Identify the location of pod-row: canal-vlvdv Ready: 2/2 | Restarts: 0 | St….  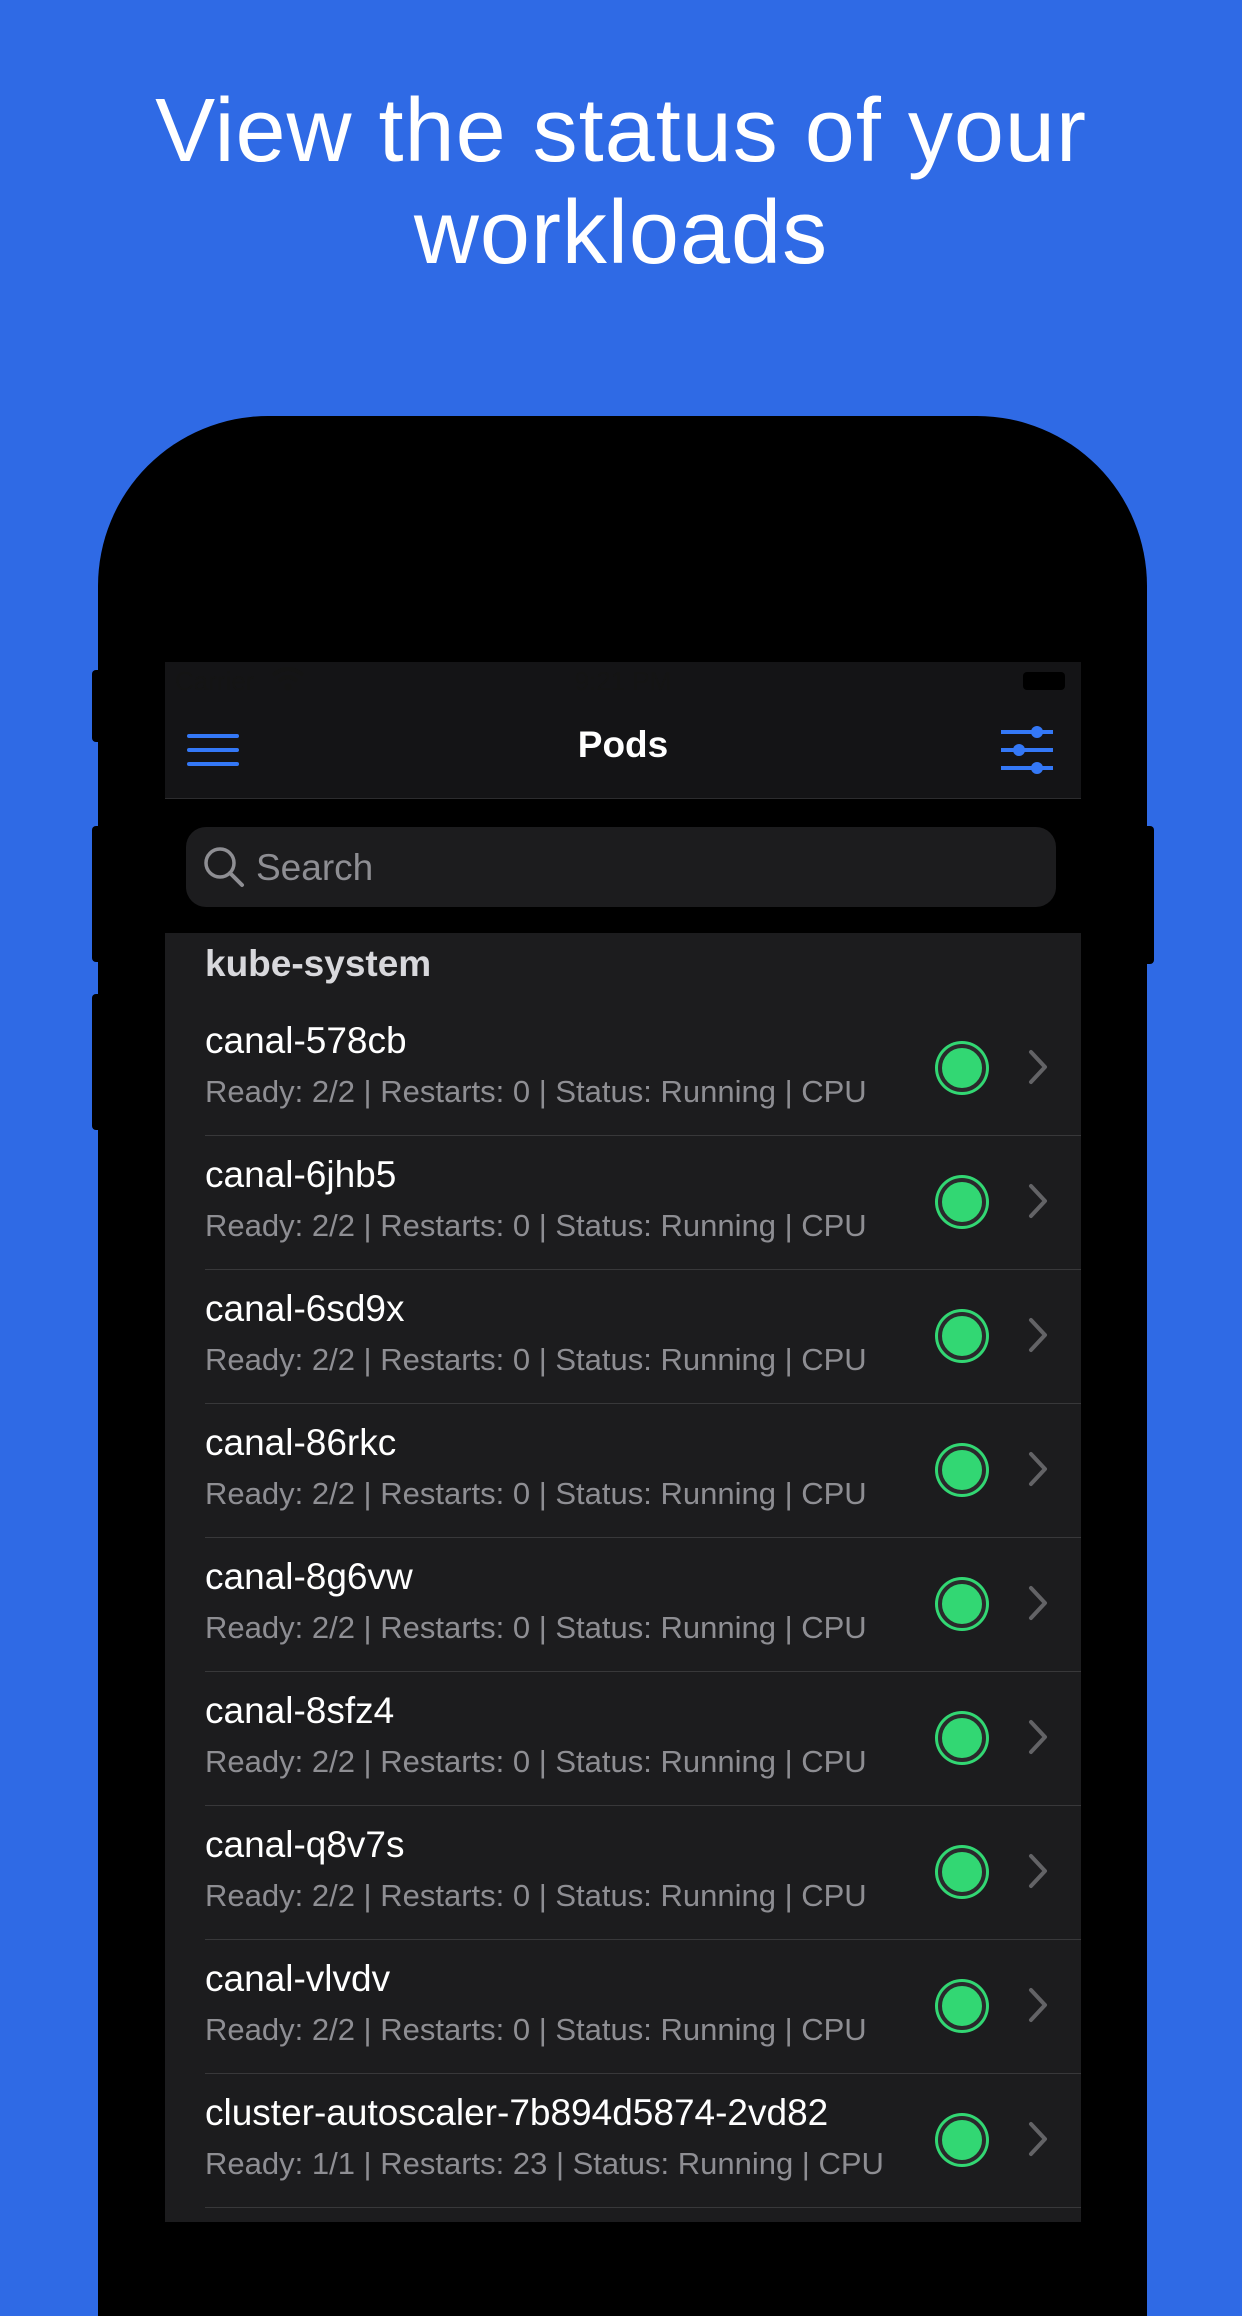
(623, 2007).